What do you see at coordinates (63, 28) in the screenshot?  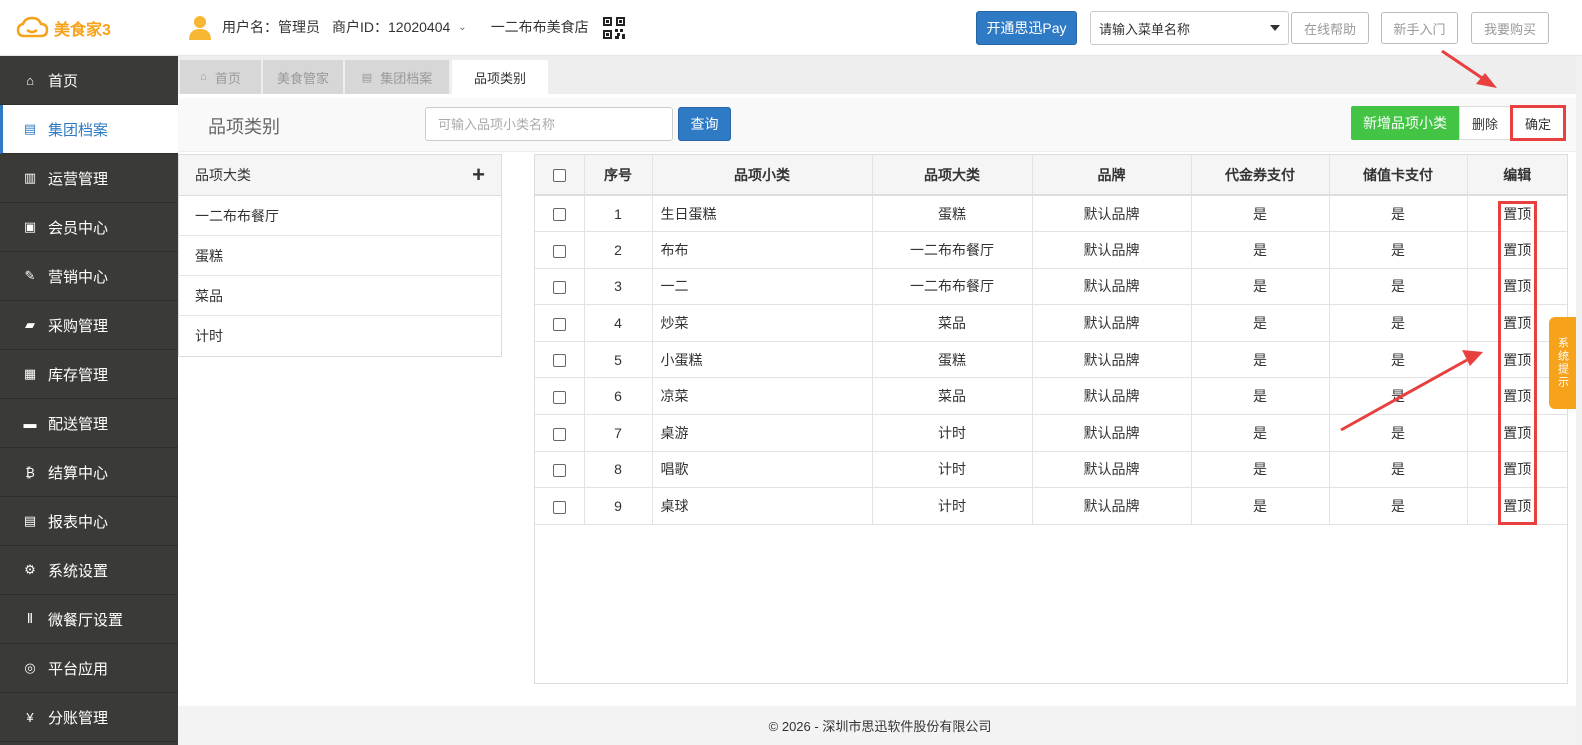 I see `app-logo: 美食家3` at bounding box center [63, 28].